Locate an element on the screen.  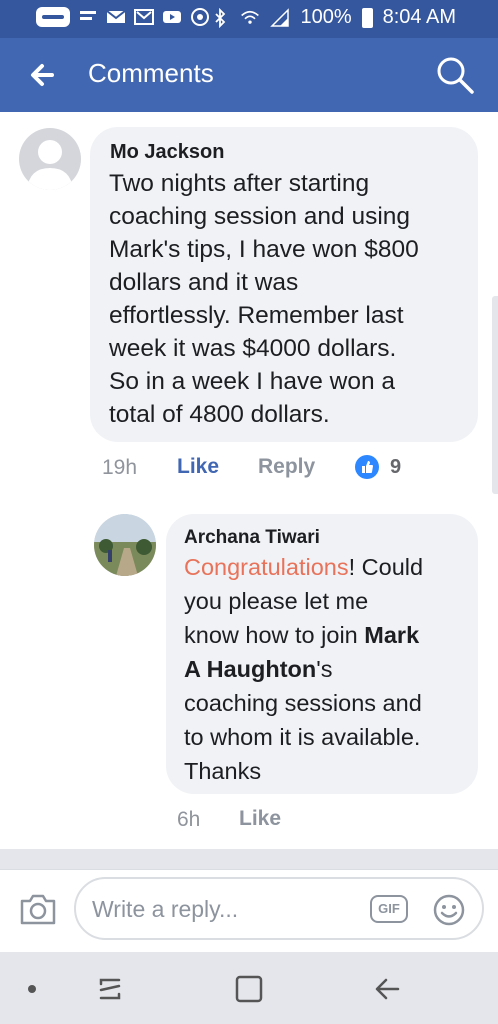
app-bar: Comments is located at coordinates (249, 75).